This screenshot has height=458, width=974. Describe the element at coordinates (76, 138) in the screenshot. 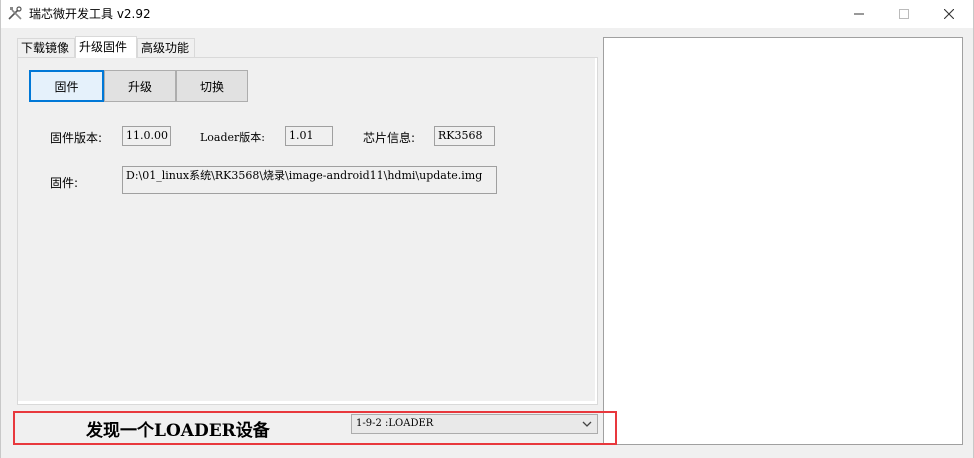

I see `firmware-version-label: 固件版本:` at that location.